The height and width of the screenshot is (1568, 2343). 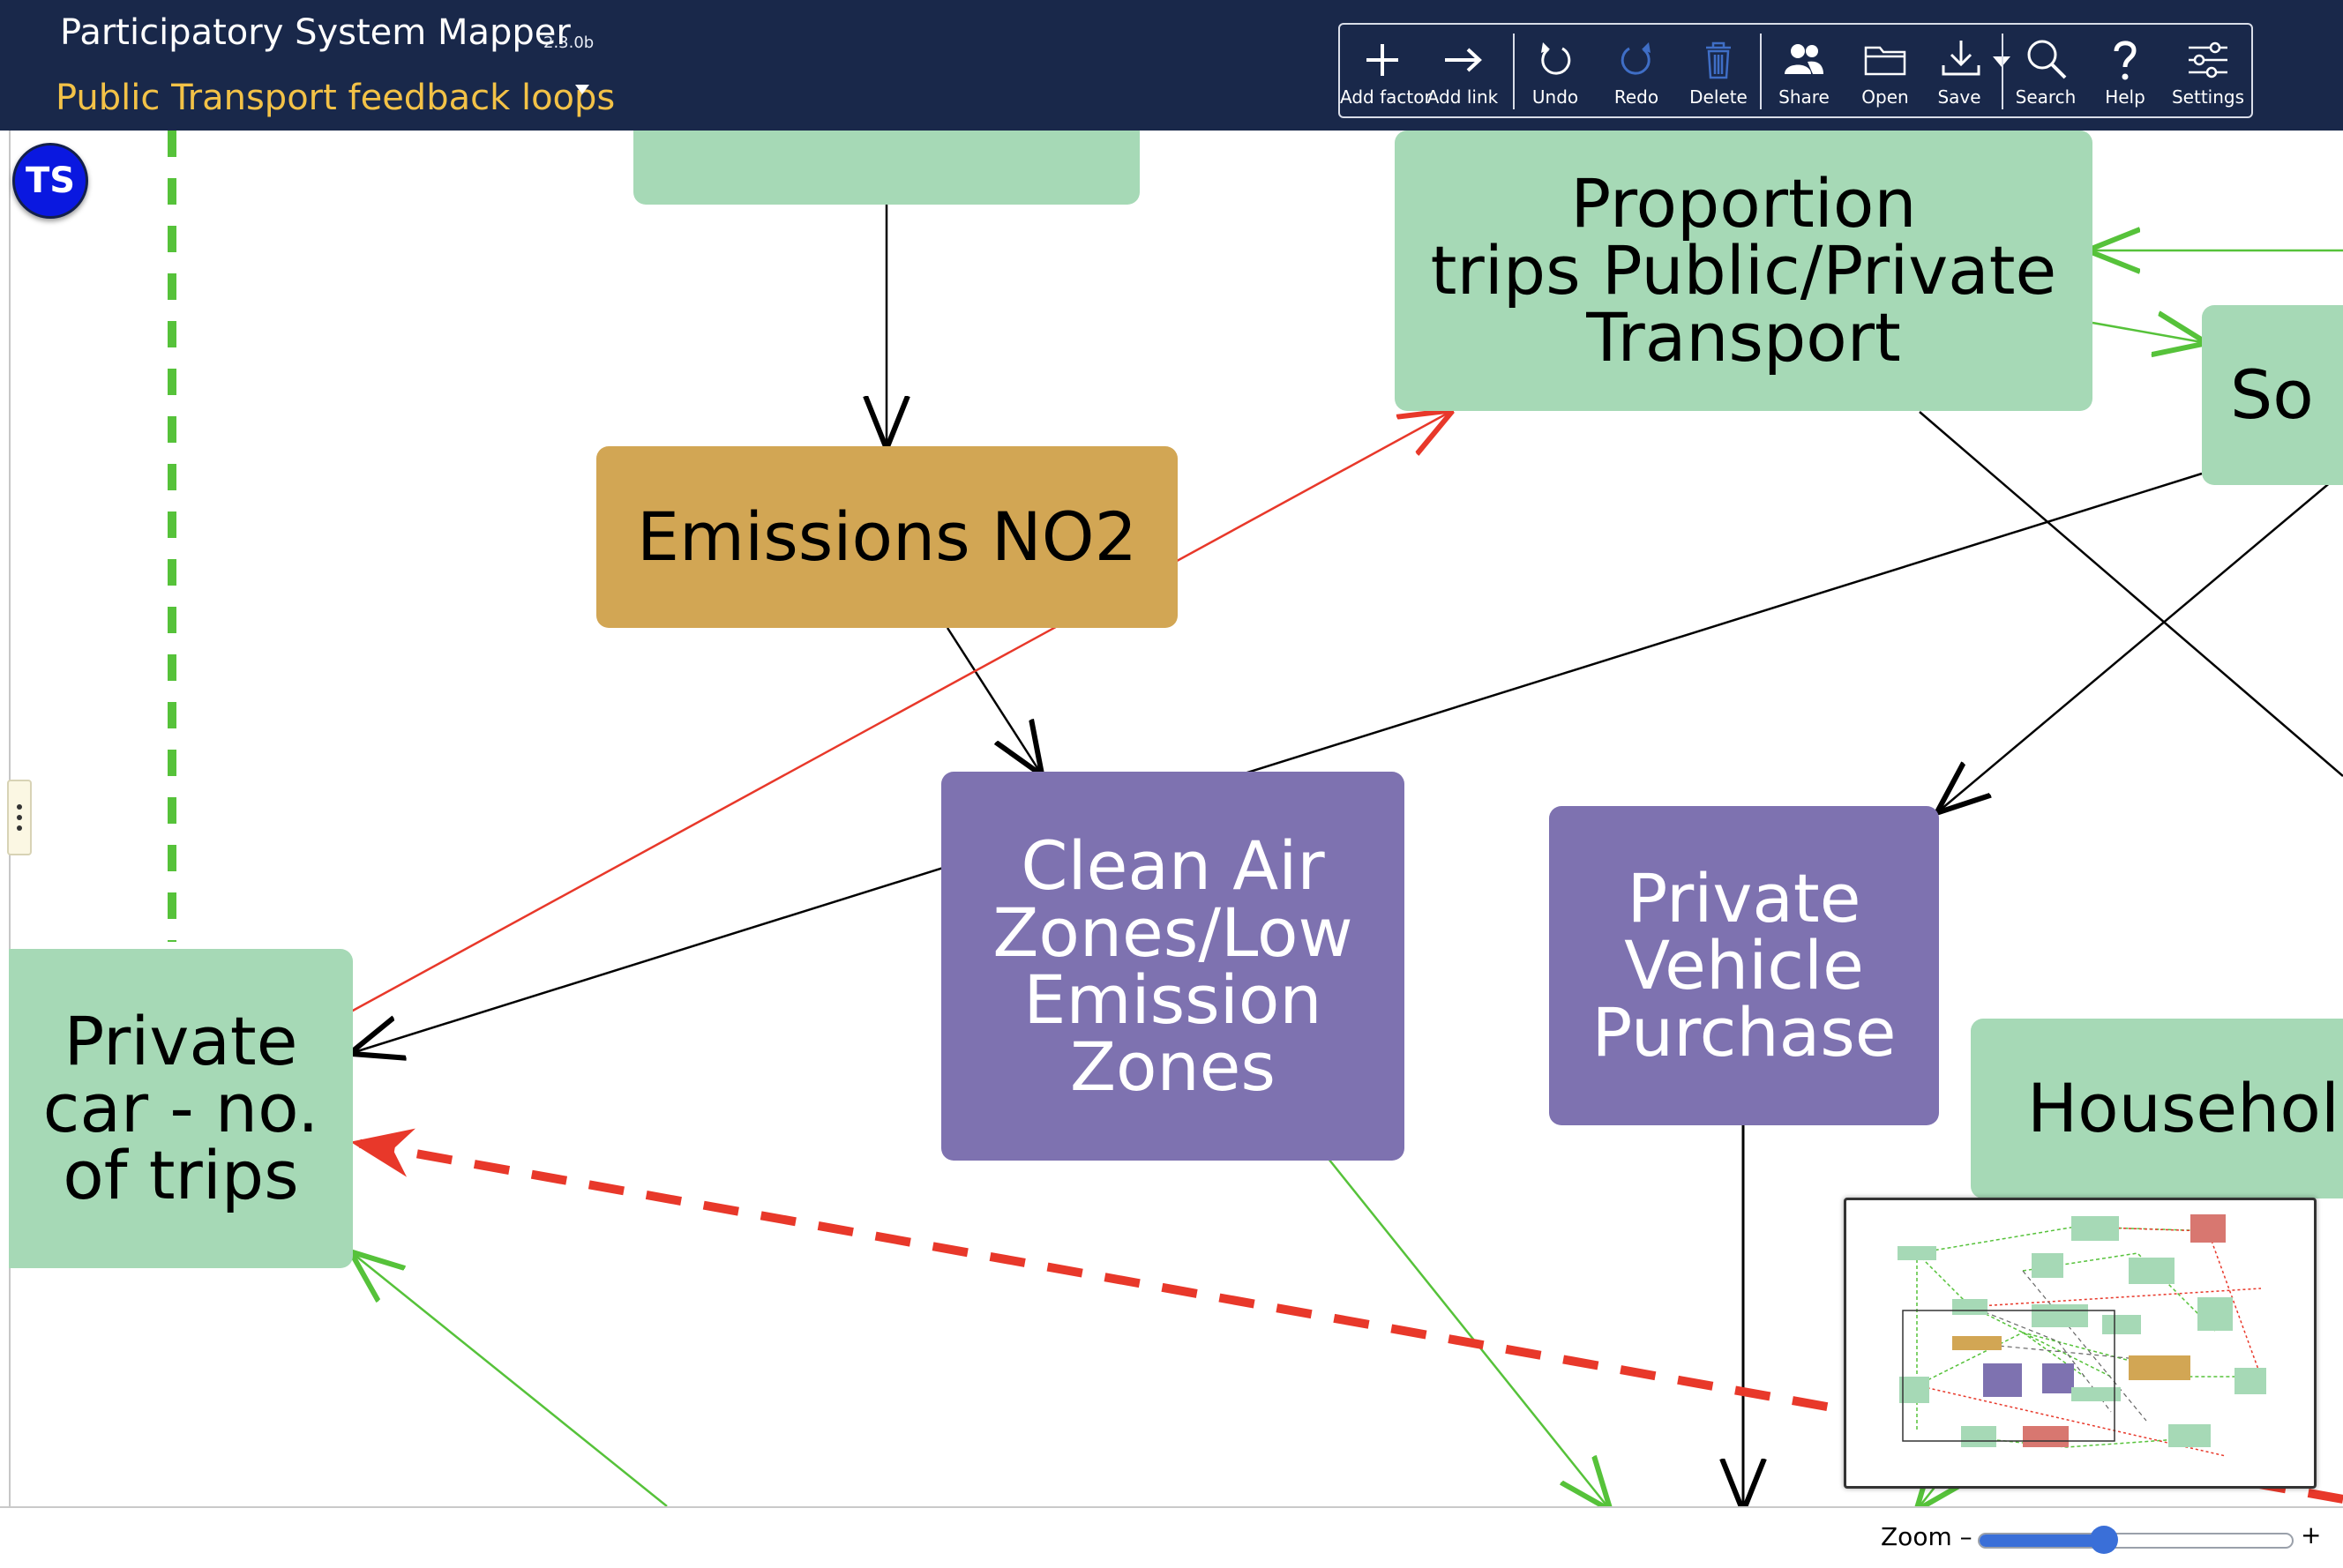 I want to click on factor-node-emissions: Emissions NO2, so click(x=887, y=537).